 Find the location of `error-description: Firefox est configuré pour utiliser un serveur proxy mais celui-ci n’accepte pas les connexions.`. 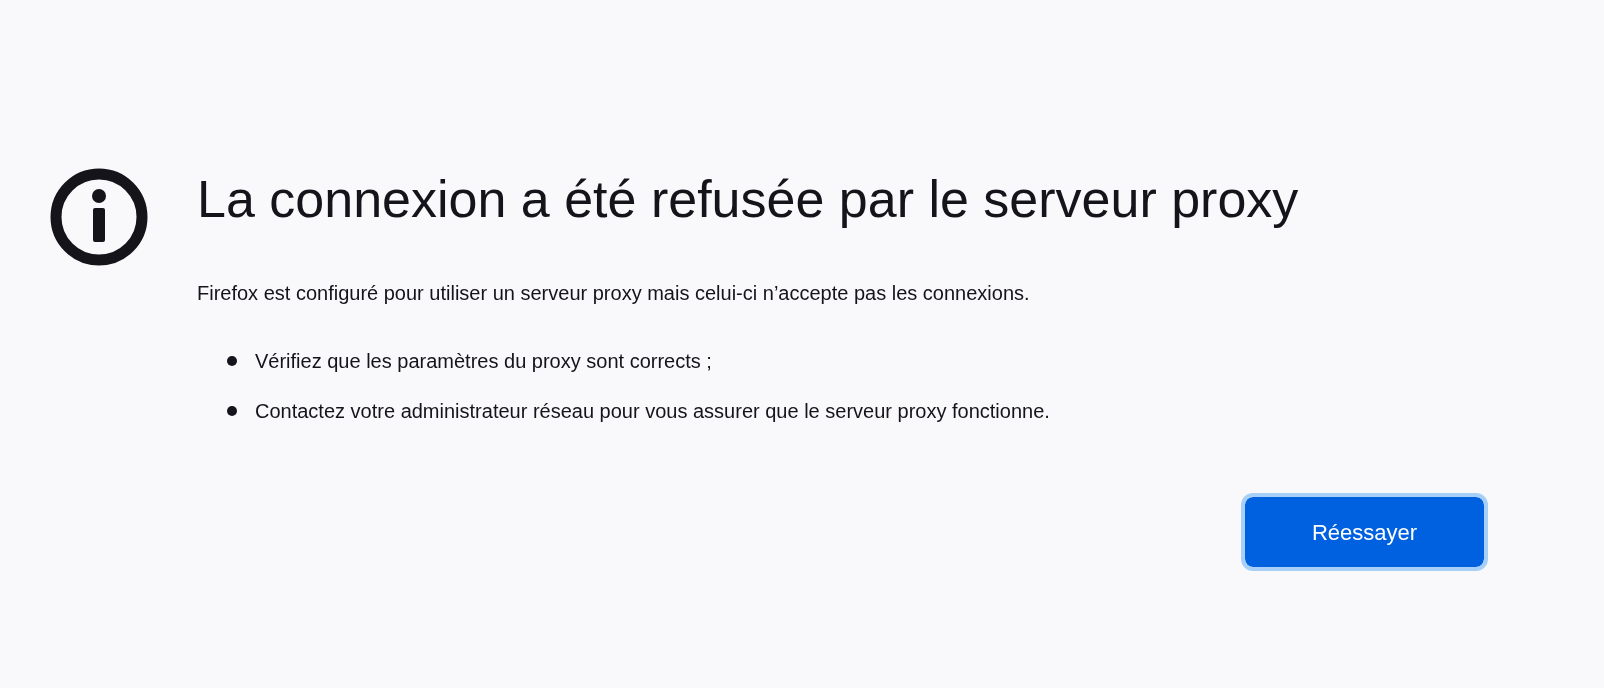

error-description: Firefox est configuré pour utiliser un serveur proxy mais celui-ci n’accepte pas les connexions. is located at coordinates (614, 293).